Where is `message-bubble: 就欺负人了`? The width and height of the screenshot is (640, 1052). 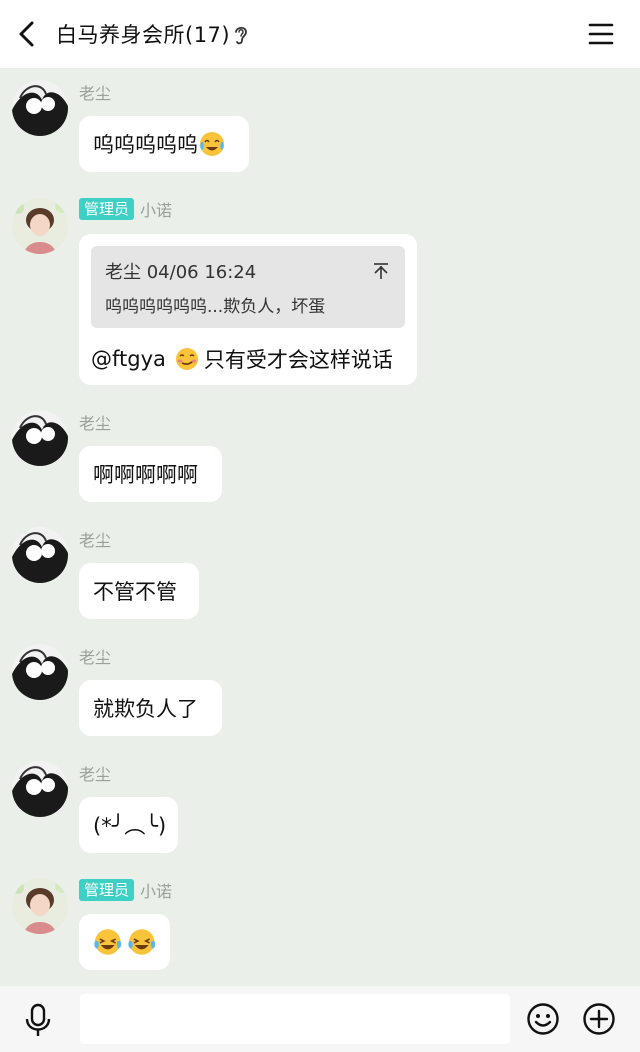
message-bubble: 就欺负人了 is located at coordinates (150, 708).